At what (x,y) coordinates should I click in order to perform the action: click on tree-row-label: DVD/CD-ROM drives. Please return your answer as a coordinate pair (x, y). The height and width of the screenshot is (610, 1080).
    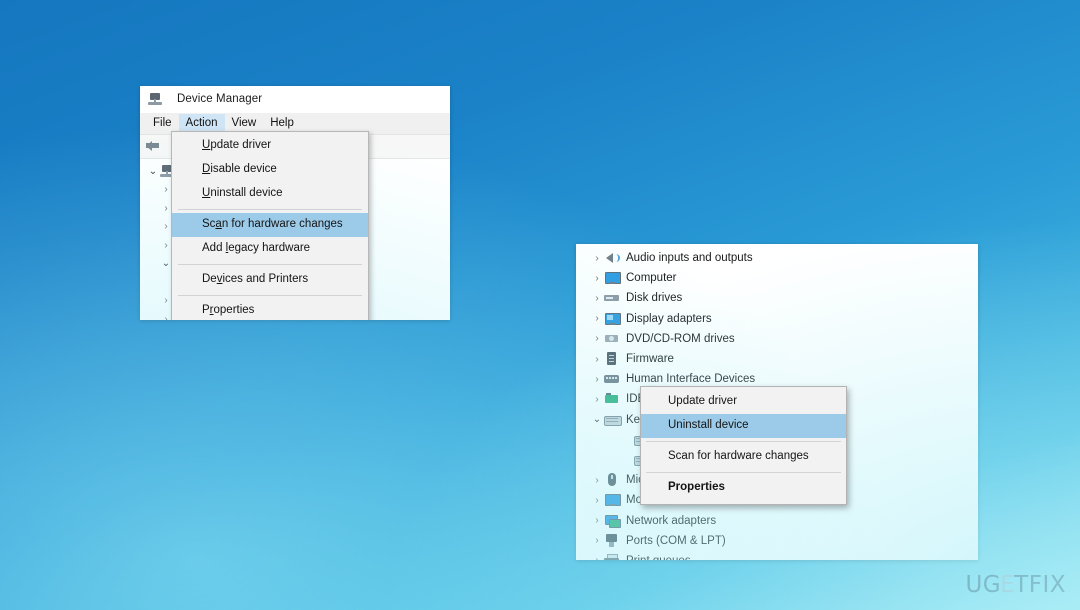
    Looking at the image, I should click on (680, 338).